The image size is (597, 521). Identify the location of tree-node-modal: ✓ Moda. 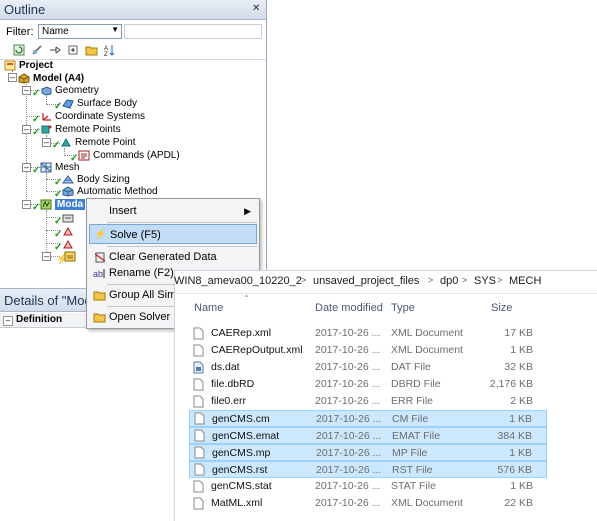
(59, 205).